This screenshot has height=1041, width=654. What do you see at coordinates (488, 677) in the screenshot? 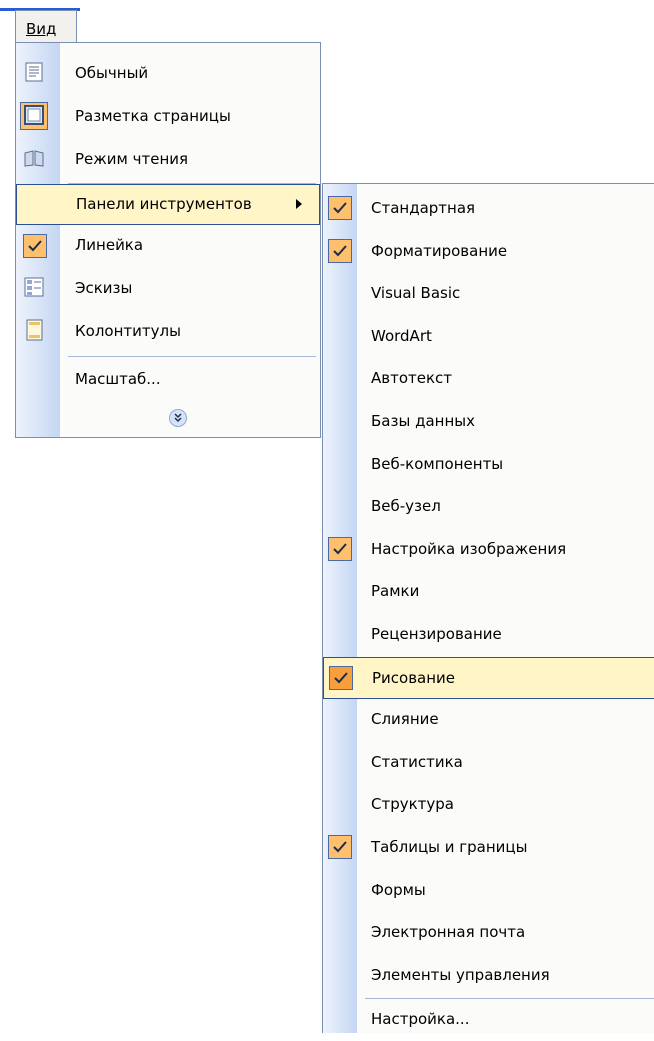
I see `toolbar-menu-item: Рисование` at bounding box center [488, 677].